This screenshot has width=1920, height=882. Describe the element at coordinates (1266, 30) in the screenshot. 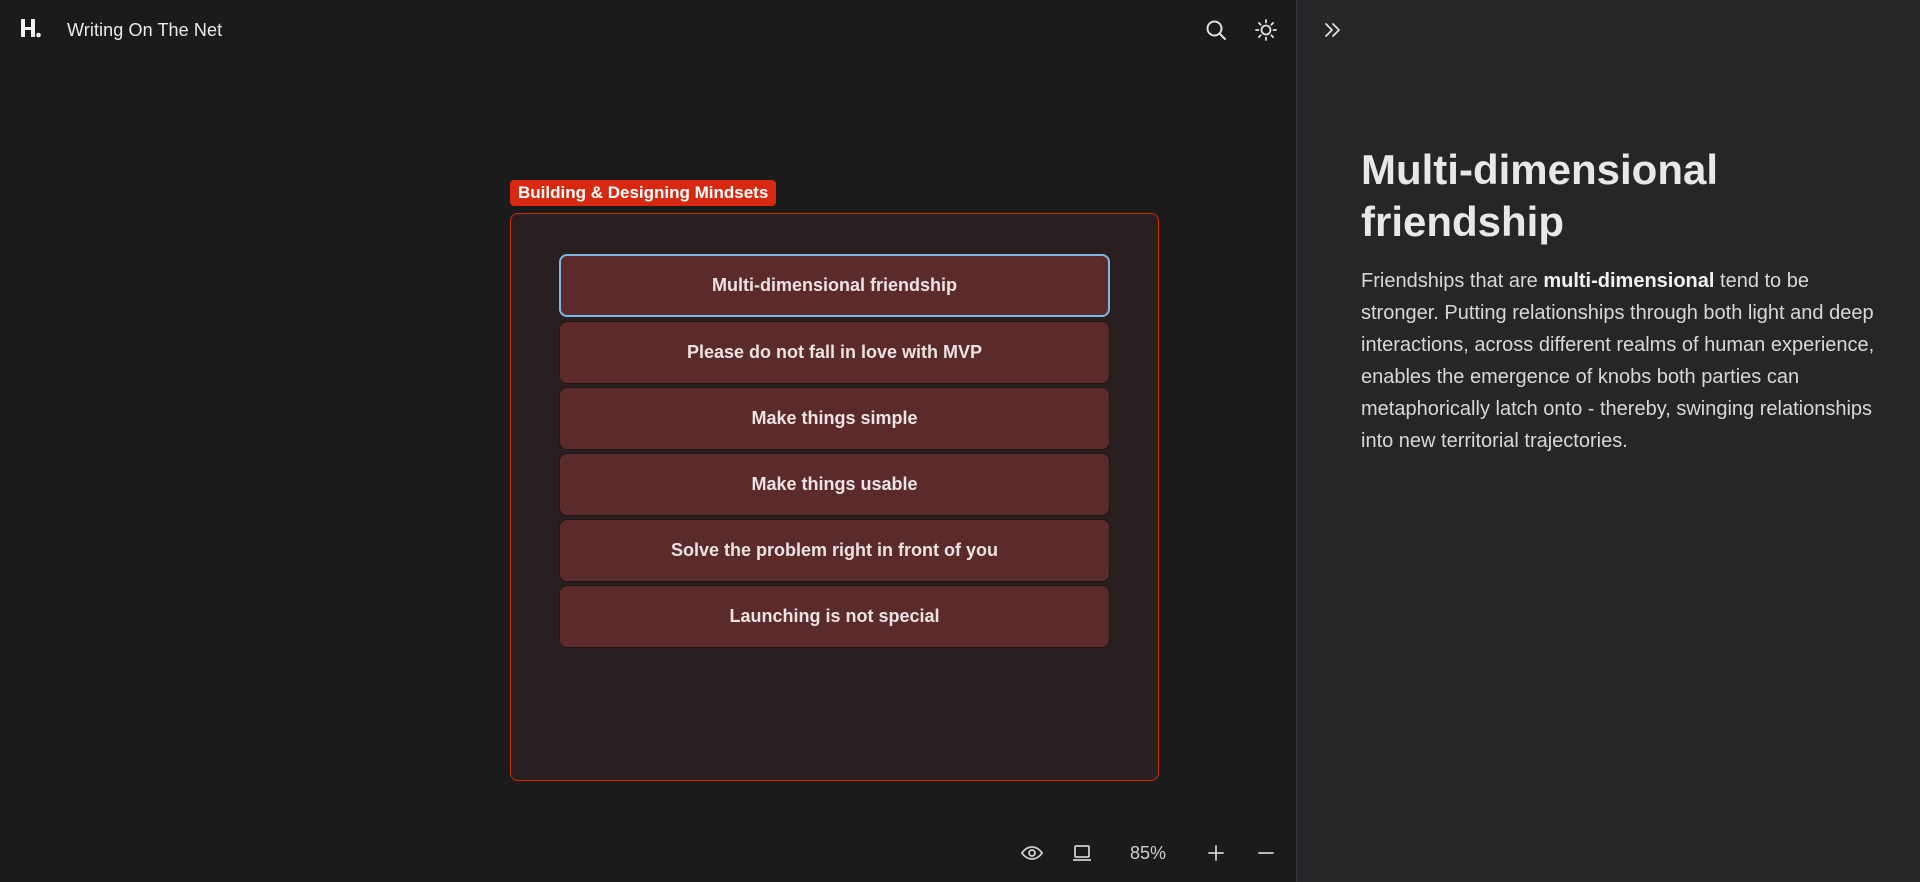

I see `sun-icon` at that location.